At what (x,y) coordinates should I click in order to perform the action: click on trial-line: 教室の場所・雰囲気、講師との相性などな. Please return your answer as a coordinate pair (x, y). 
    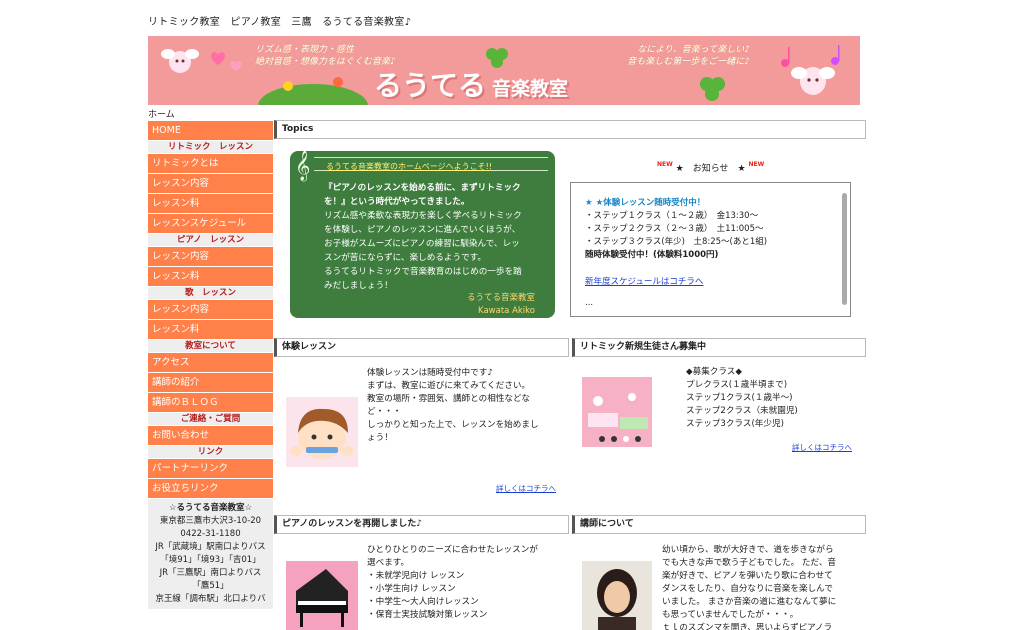
    Looking at the image, I should click on (449, 399).